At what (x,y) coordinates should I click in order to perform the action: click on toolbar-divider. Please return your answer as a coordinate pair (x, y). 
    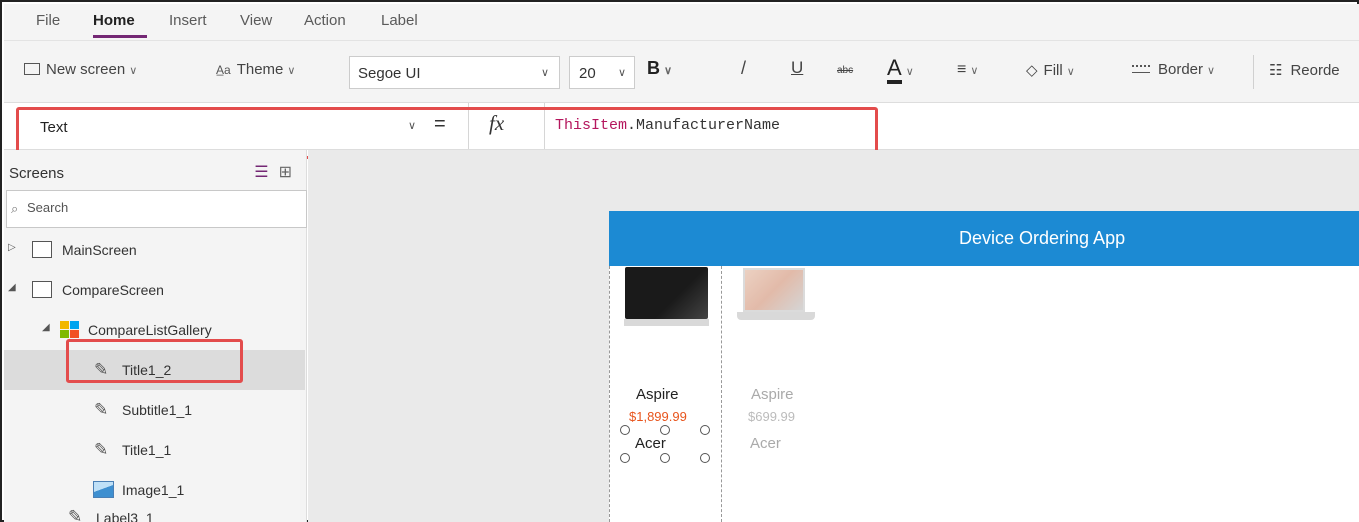
    Looking at the image, I should click on (1253, 72).